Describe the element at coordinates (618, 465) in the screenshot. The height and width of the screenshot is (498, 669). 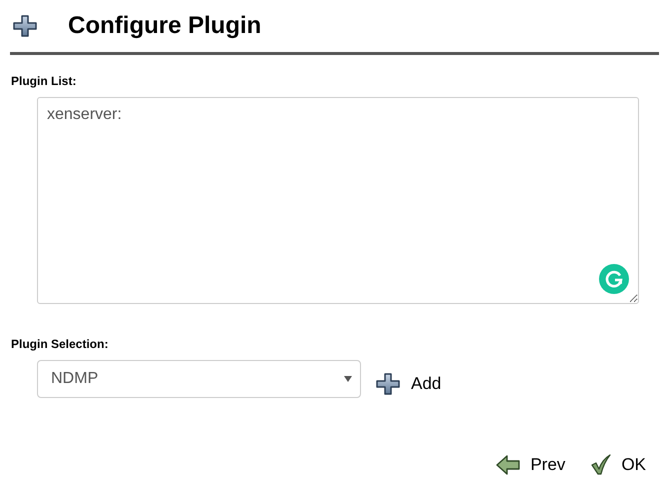
I see `ok-button: OK` at that location.